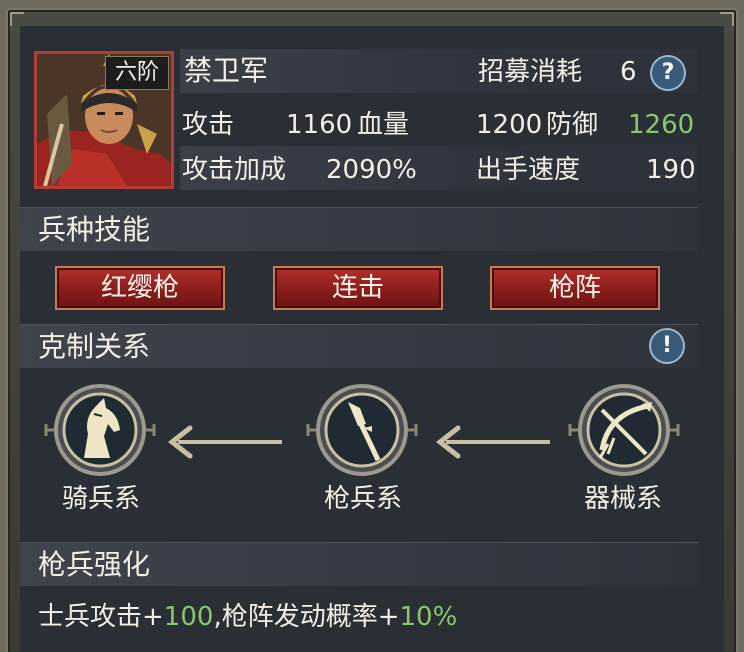 The height and width of the screenshot is (652, 744). I want to click on crossbow-icon, so click(624, 430).